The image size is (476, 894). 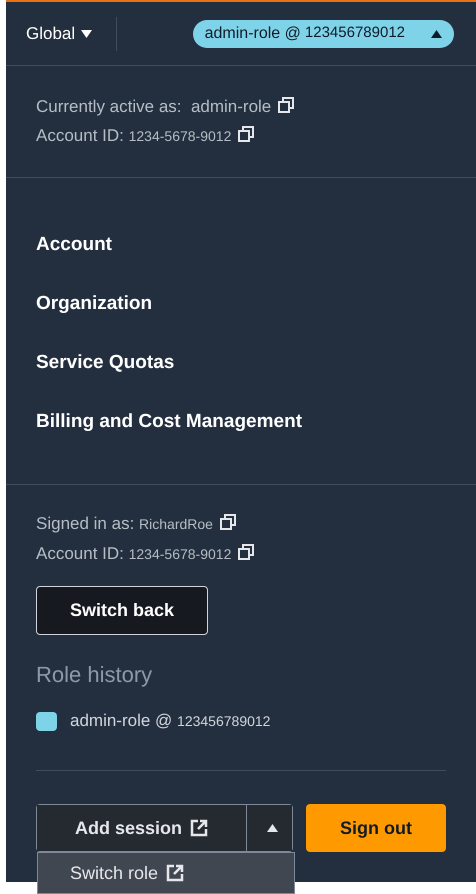 What do you see at coordinates (323, 34) in the screenshot?
I see `session-badge: admin-role @ 123456789012` at bounding box center [323, 34].